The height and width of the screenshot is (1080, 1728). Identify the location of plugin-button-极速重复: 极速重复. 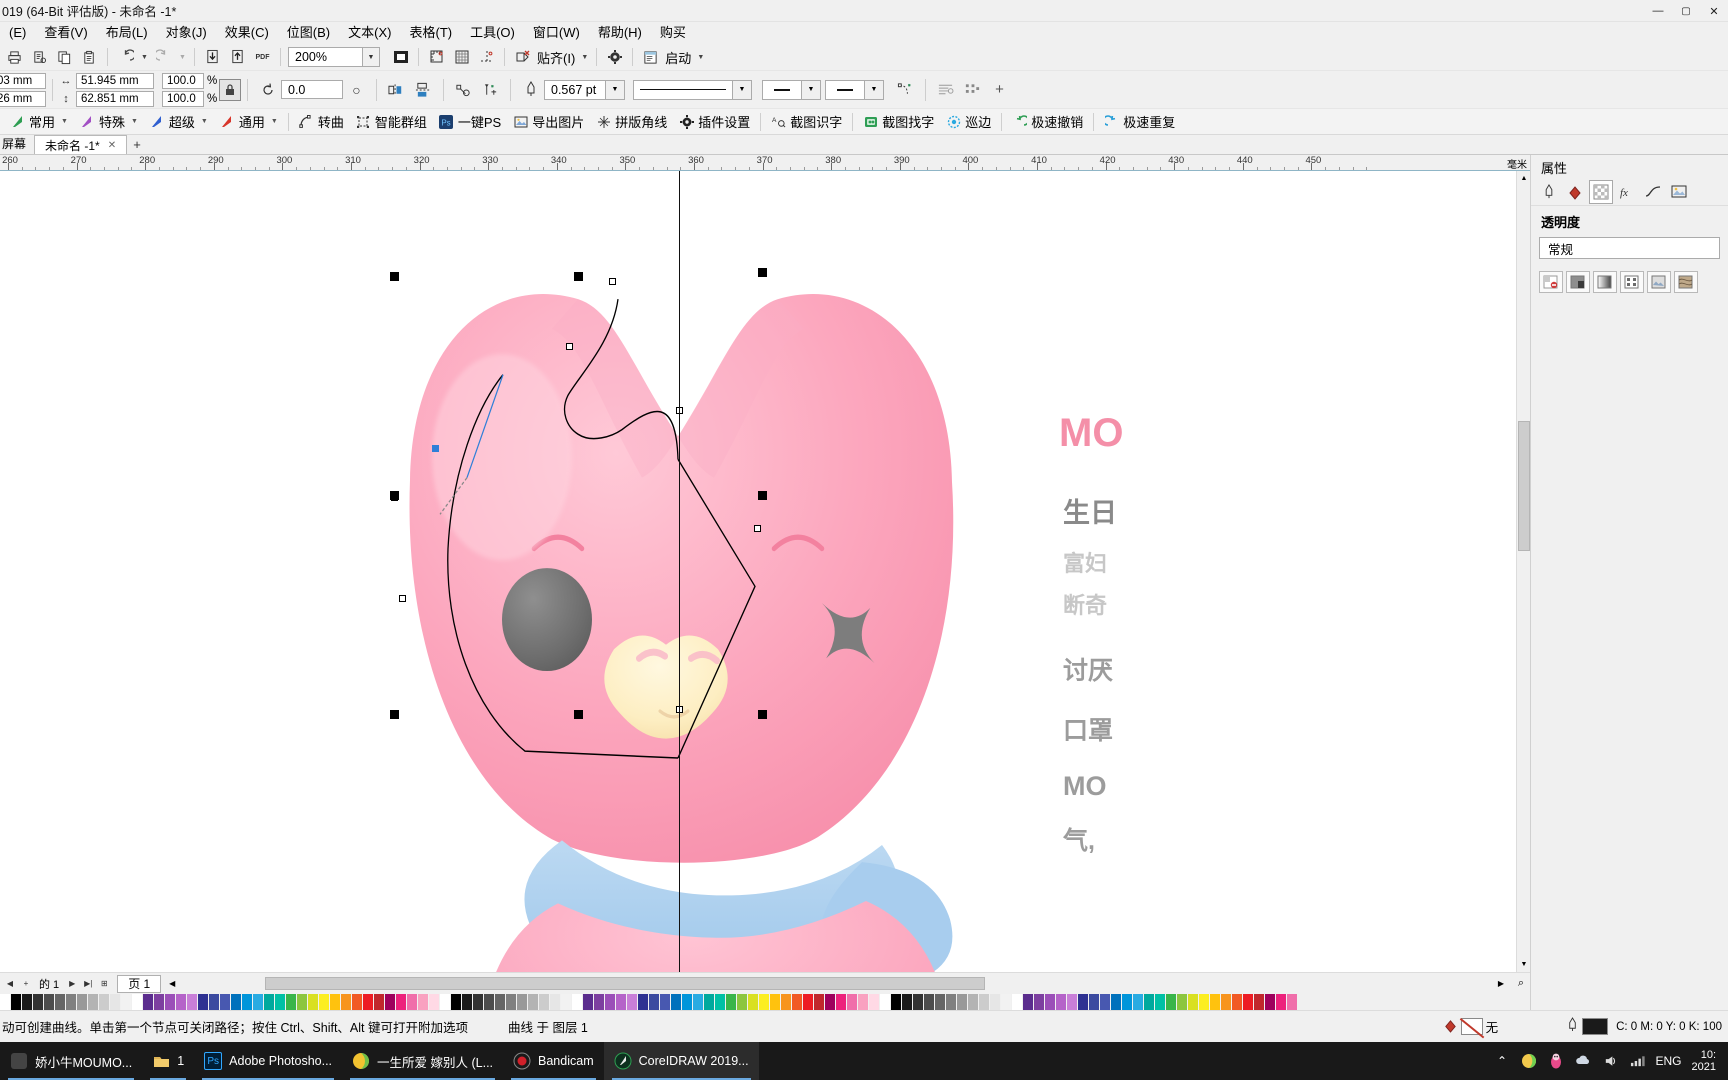
(1139, 122).